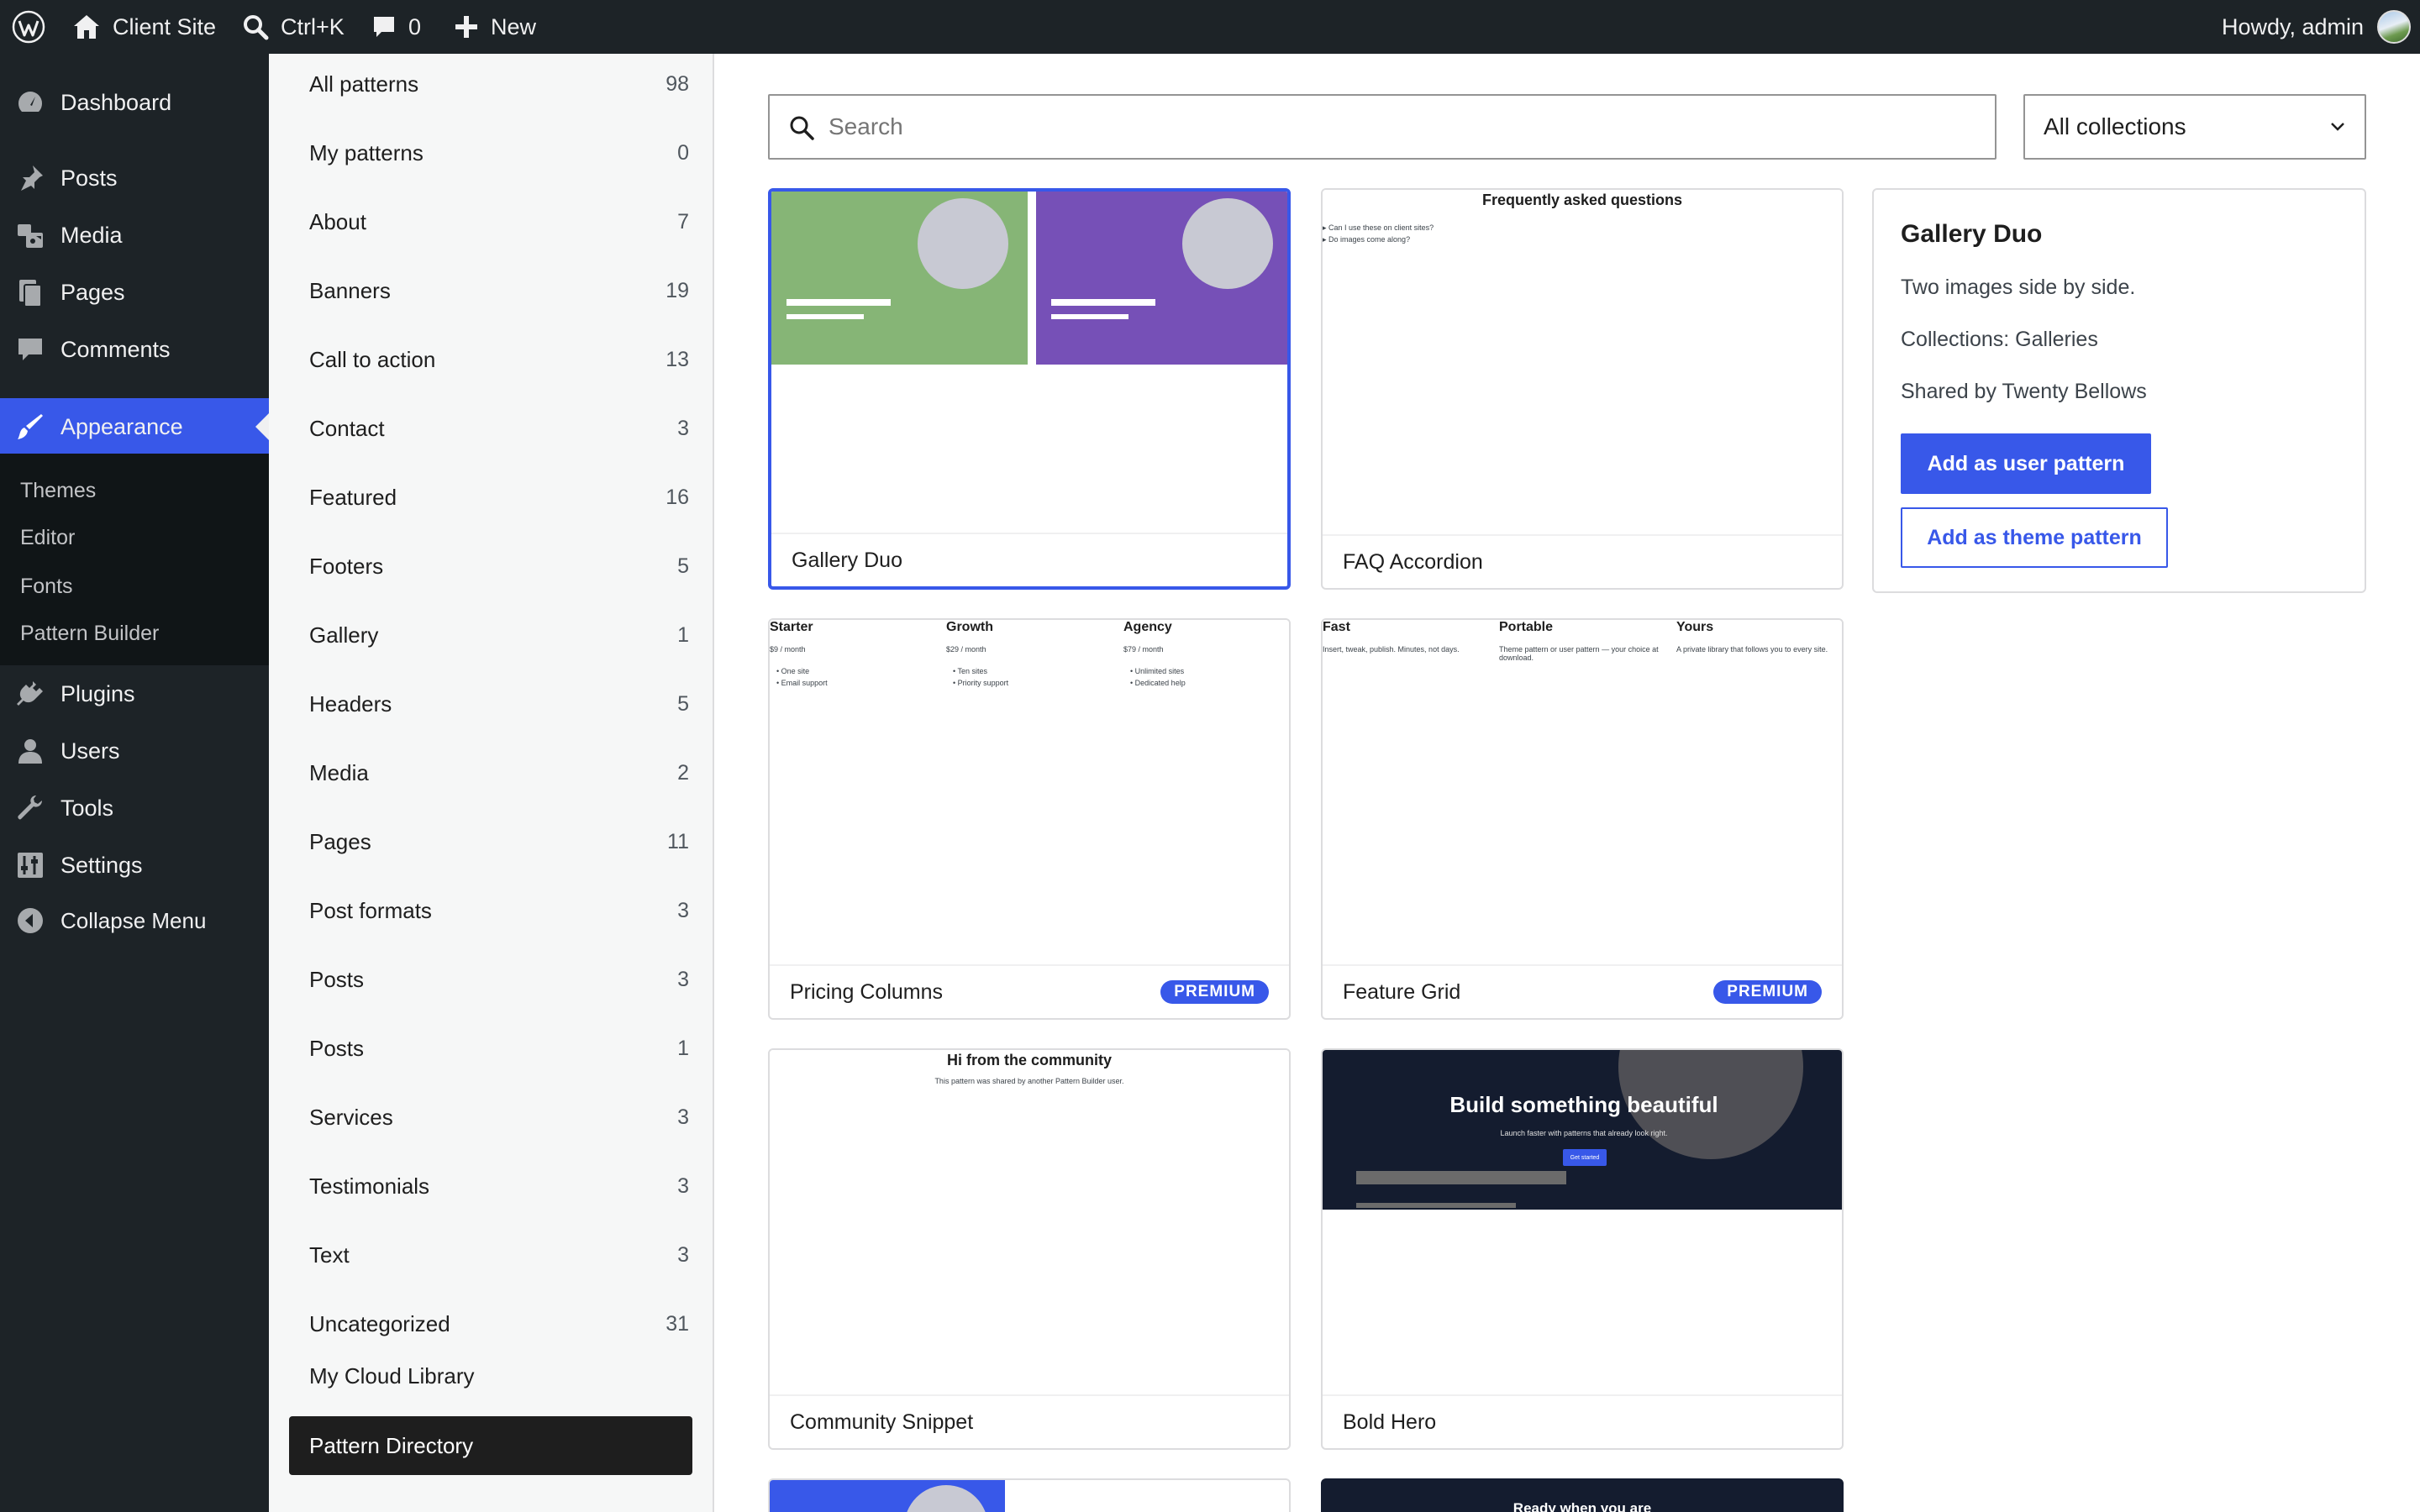  What do you see at coordinates (499, 428) in the screenshot?
I see `category-item: Contact 3` at bounding box center [499, 428].